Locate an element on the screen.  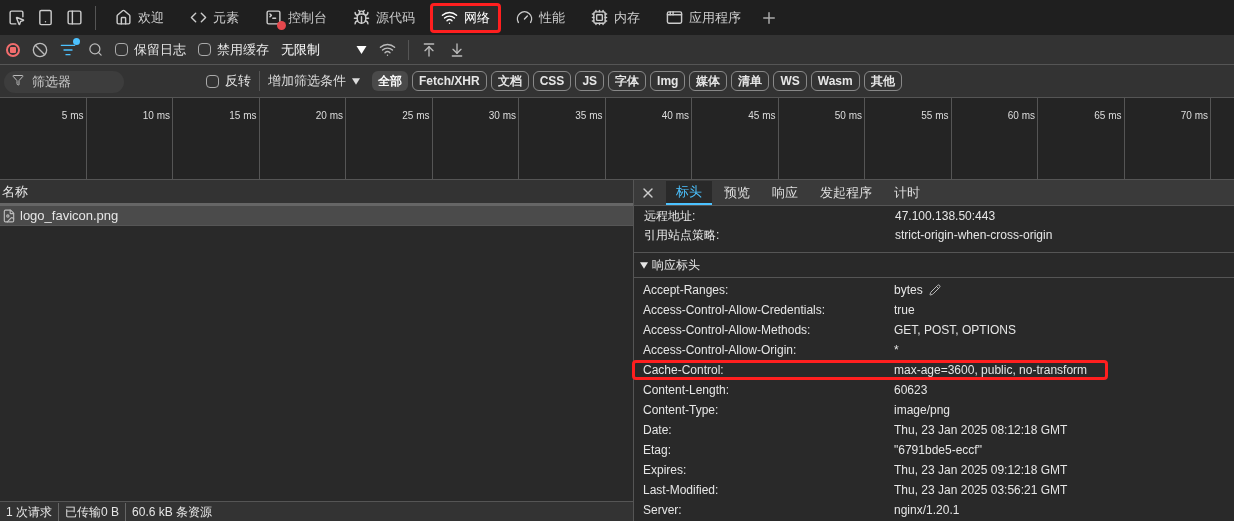
details-tab: 预览 is located at coordinates (737, 193).